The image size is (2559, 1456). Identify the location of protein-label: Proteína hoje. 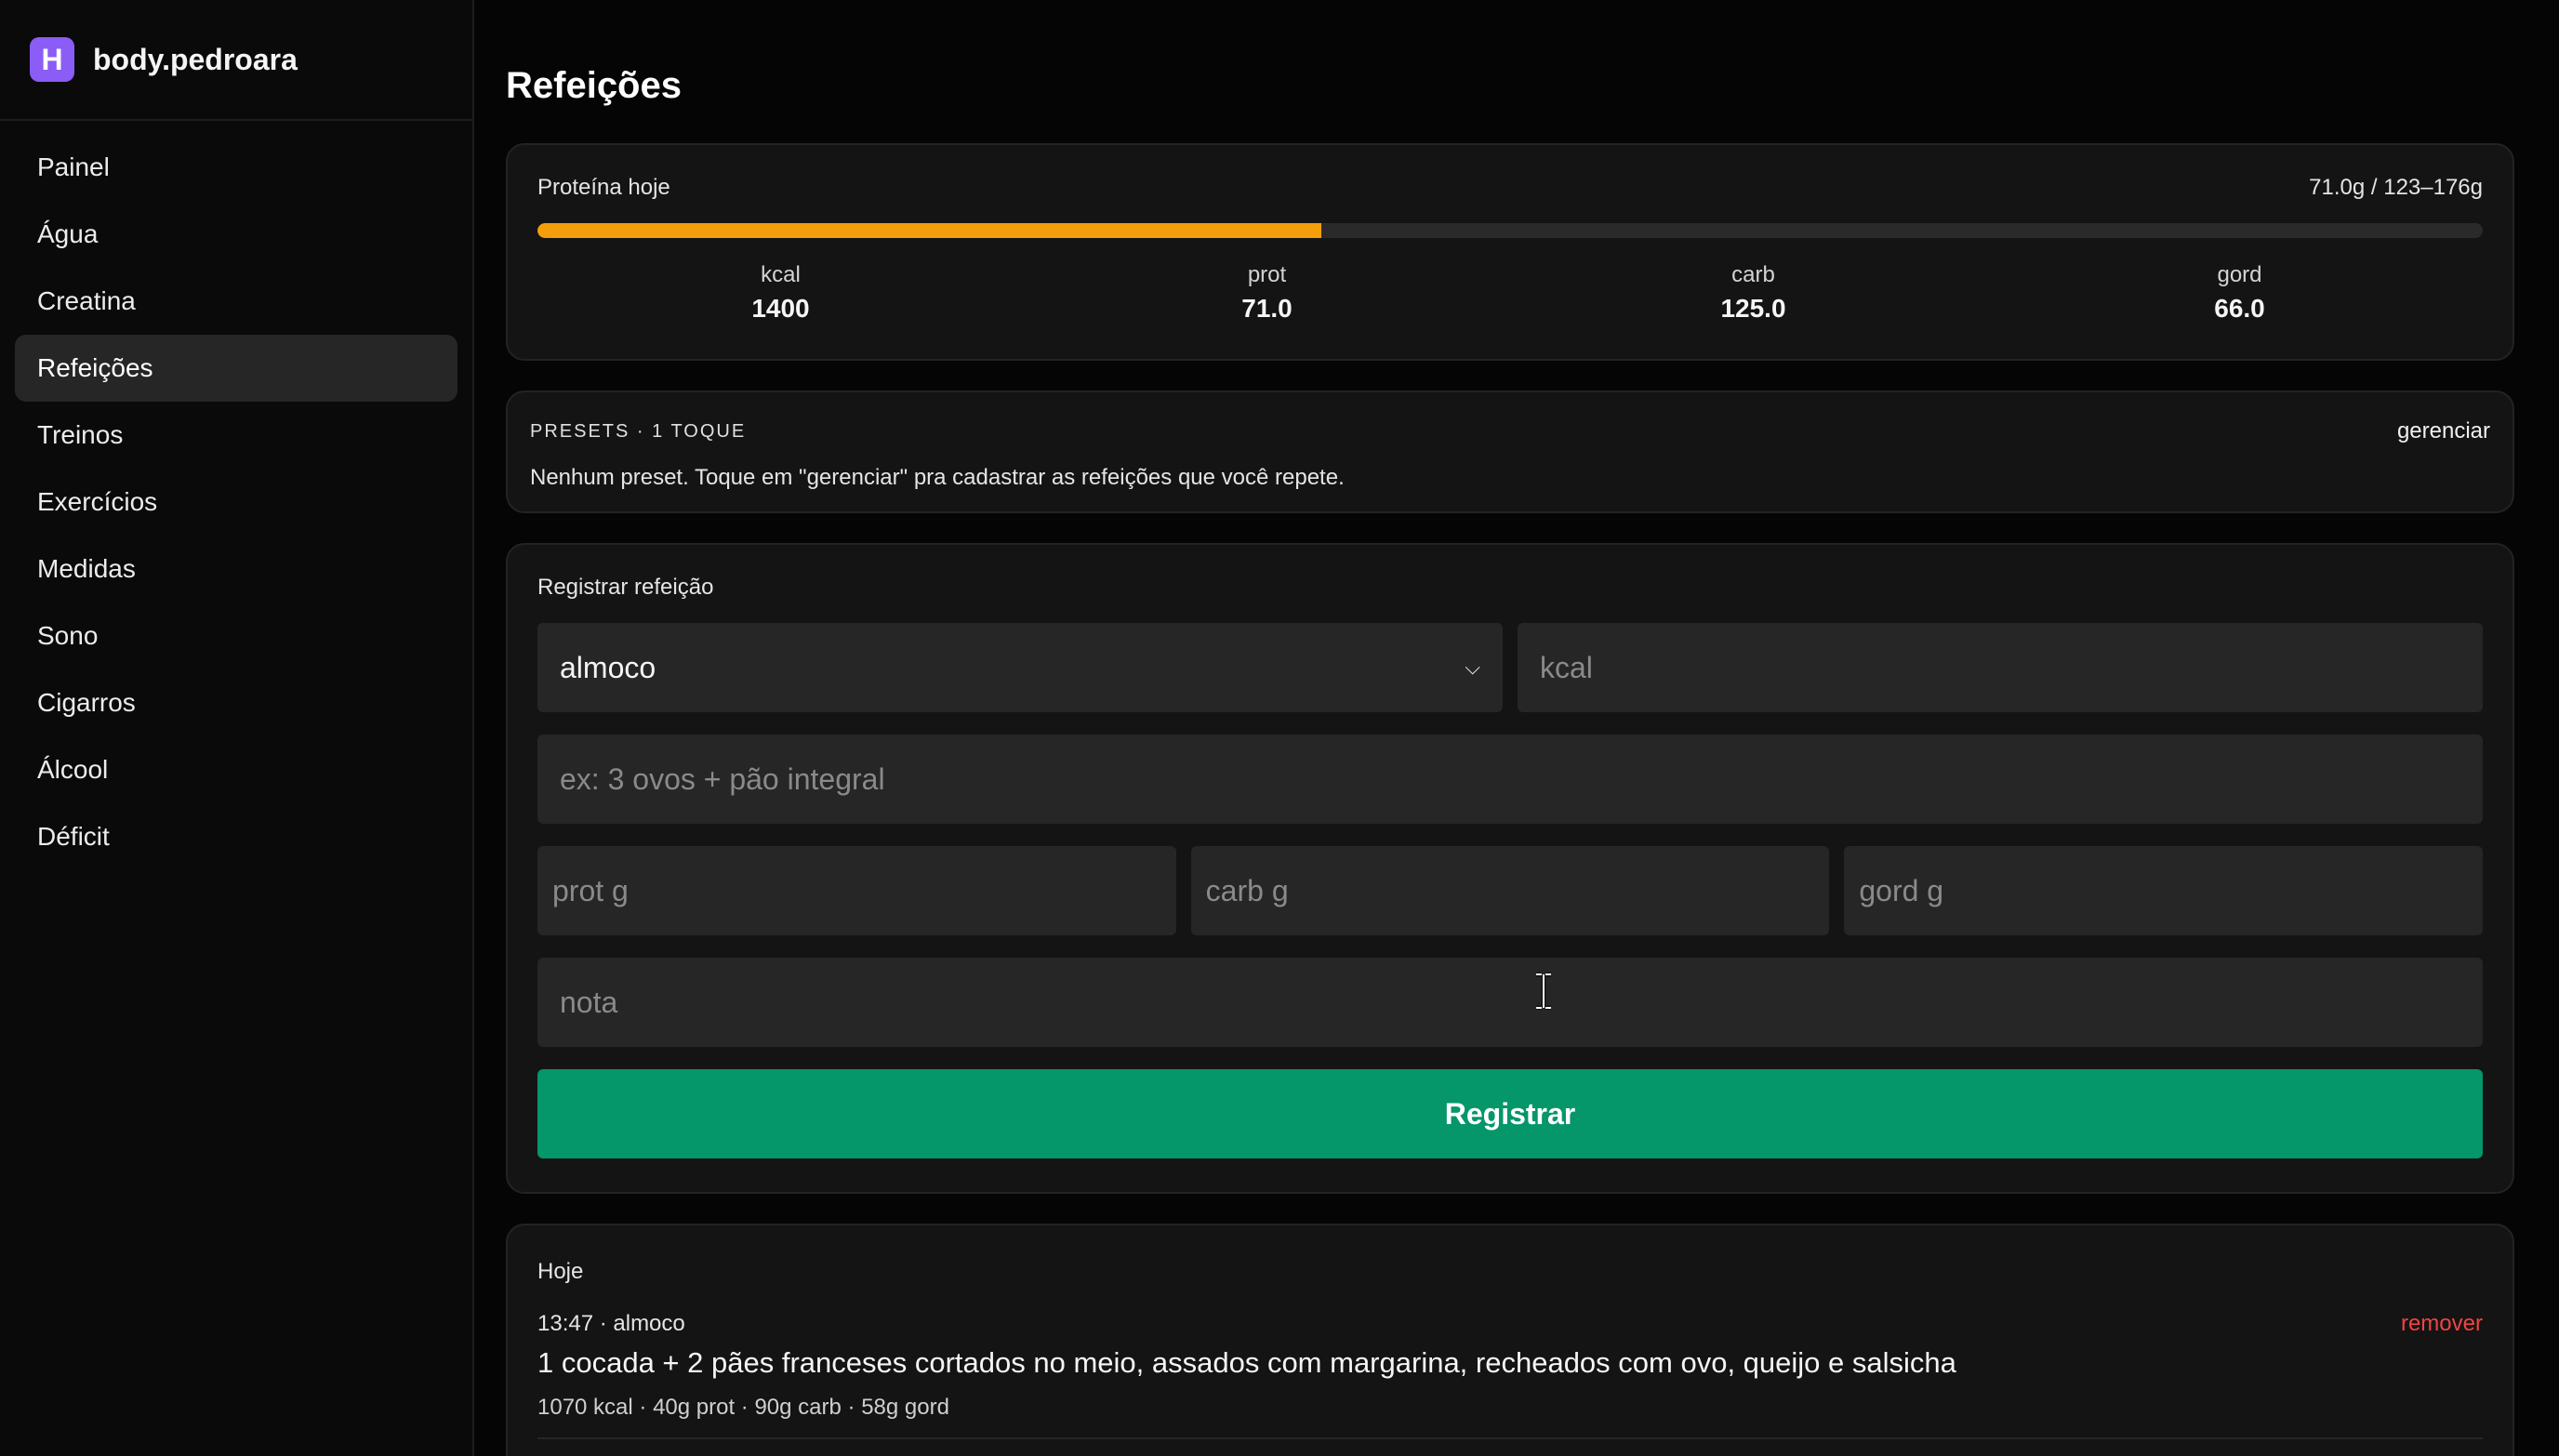
(603, 187).